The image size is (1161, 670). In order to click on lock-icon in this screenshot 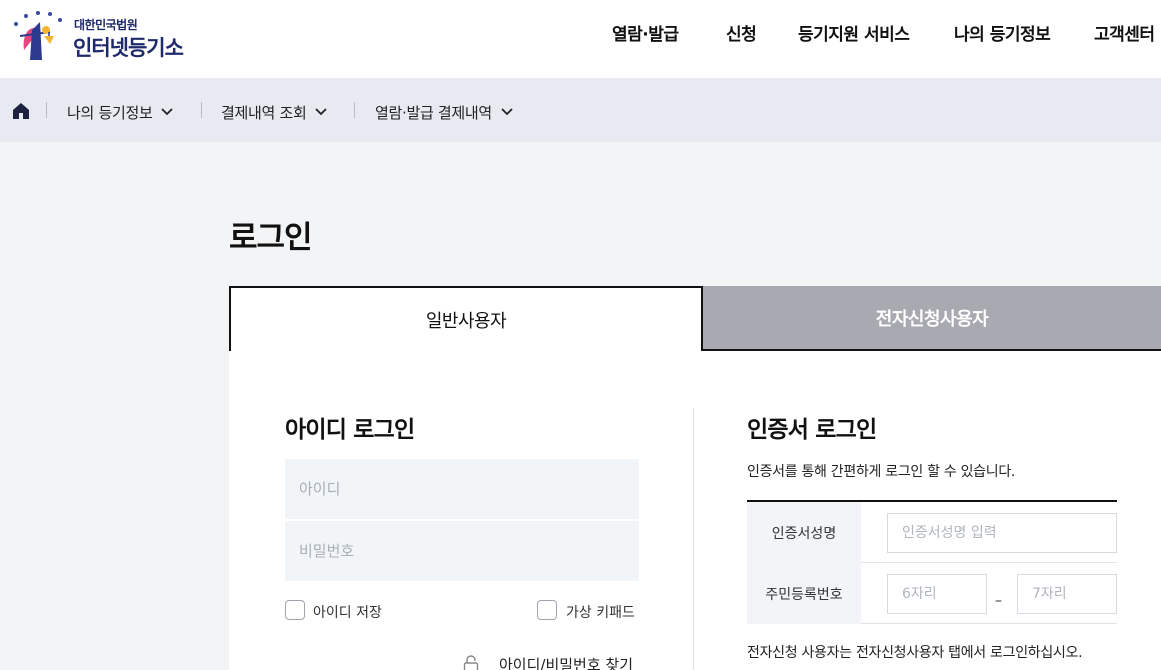, I will do `click(471, 662)`.